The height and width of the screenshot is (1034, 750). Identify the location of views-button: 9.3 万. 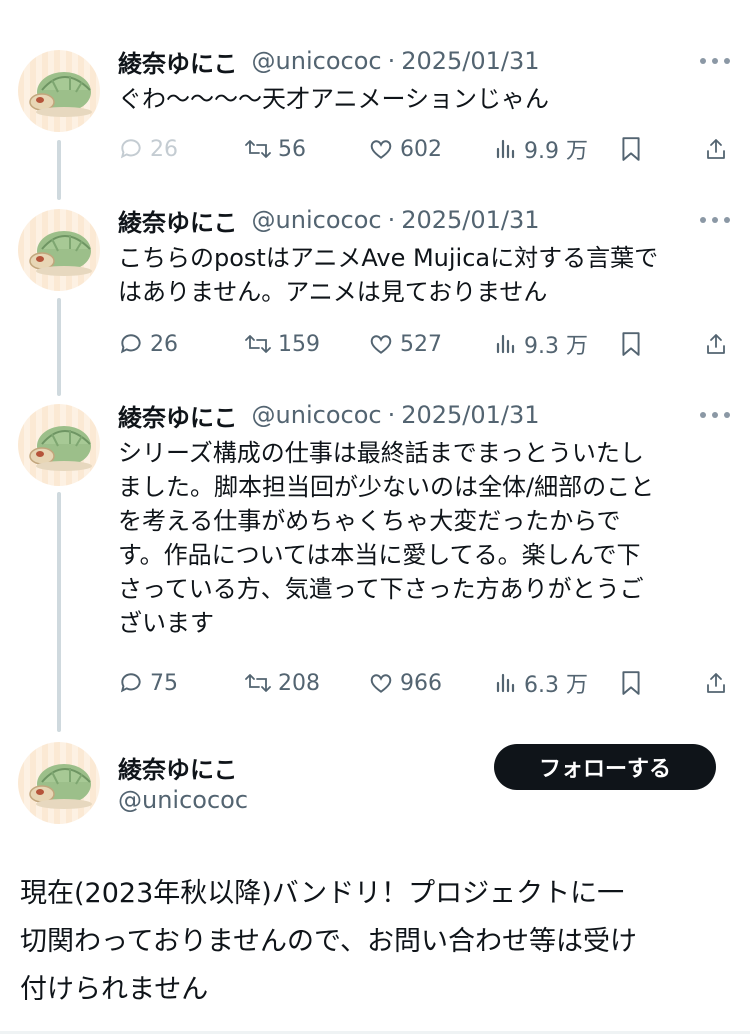
(541, 344).